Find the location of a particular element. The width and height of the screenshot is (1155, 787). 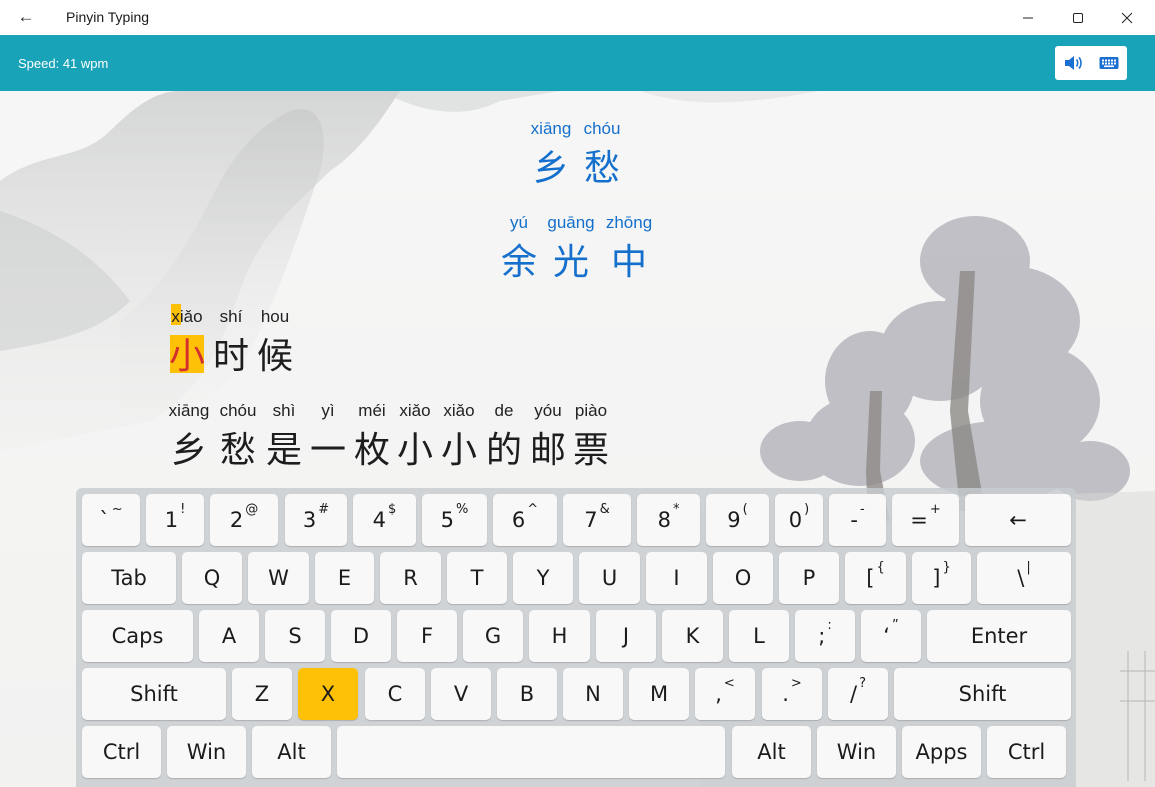

key-7: 7 & is located at coordinates (597, 520).